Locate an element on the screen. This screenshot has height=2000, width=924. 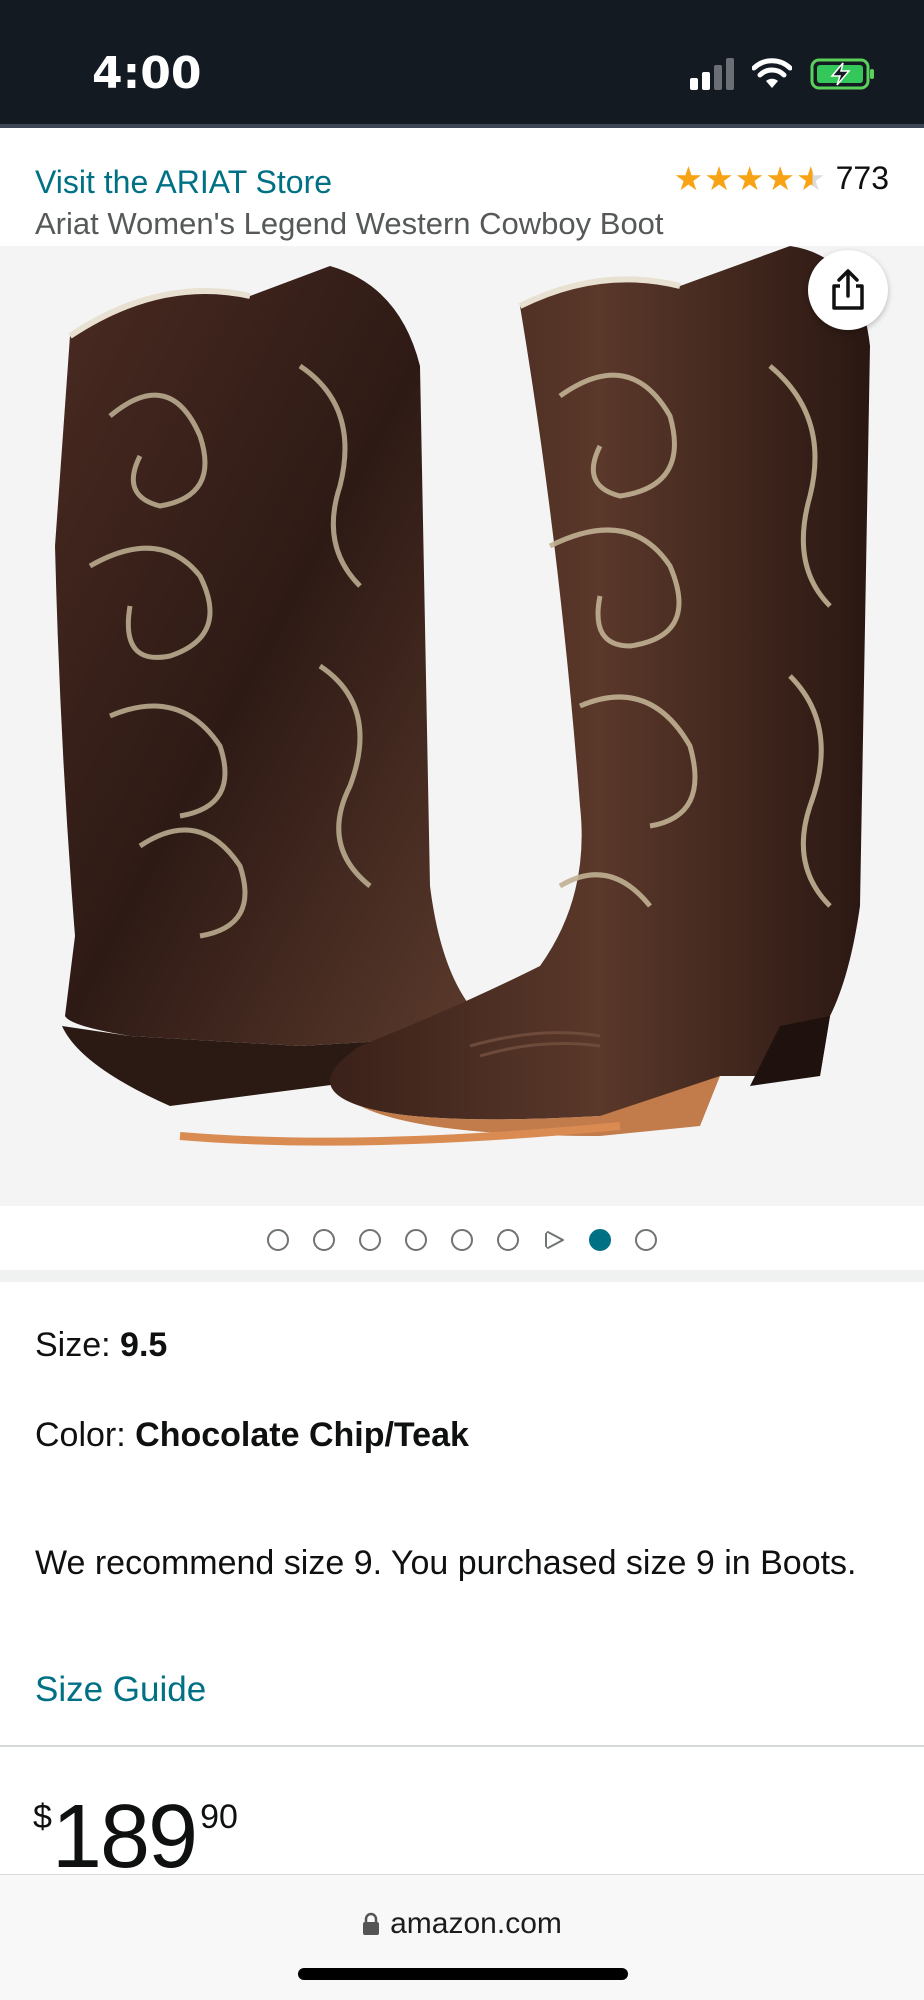
price-whole: 189 is located at coordinates (124, 1837).